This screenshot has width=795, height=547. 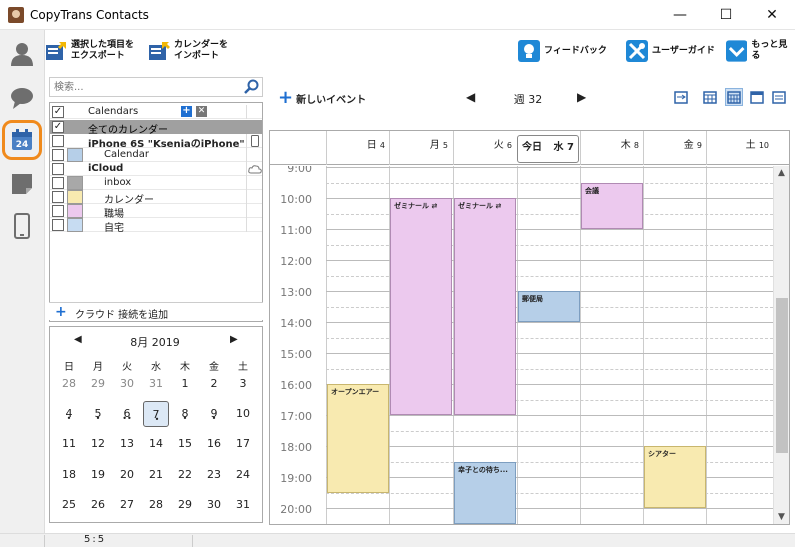 I want to click on mini-calendar-day: 6 ••, so click(x=127, y=414).